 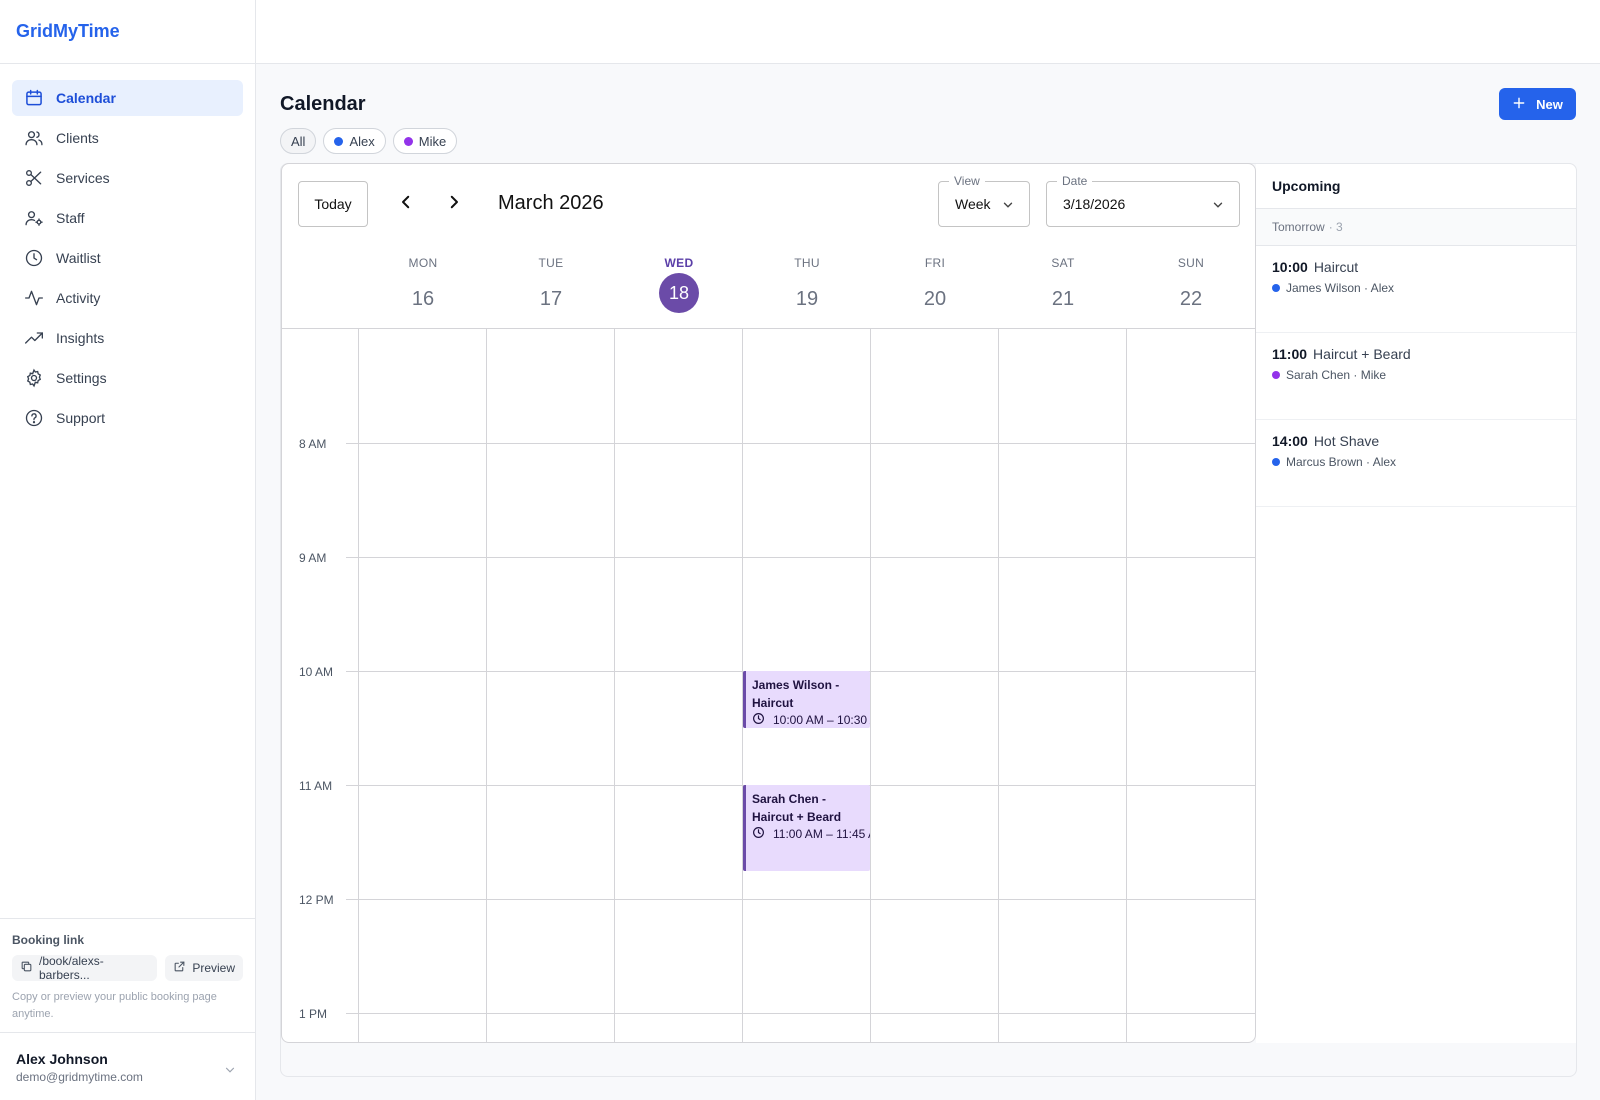 What do you see at coordinates (679, 284) in the screenshot?
I see `day-header-wed: WED 18` at bounding box center [679, 284].